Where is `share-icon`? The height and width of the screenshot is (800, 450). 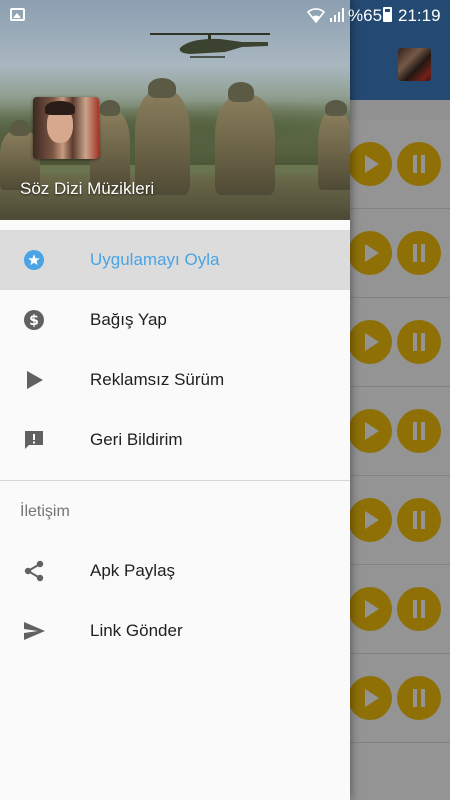
share-icon is located at coordinates (34, 571).